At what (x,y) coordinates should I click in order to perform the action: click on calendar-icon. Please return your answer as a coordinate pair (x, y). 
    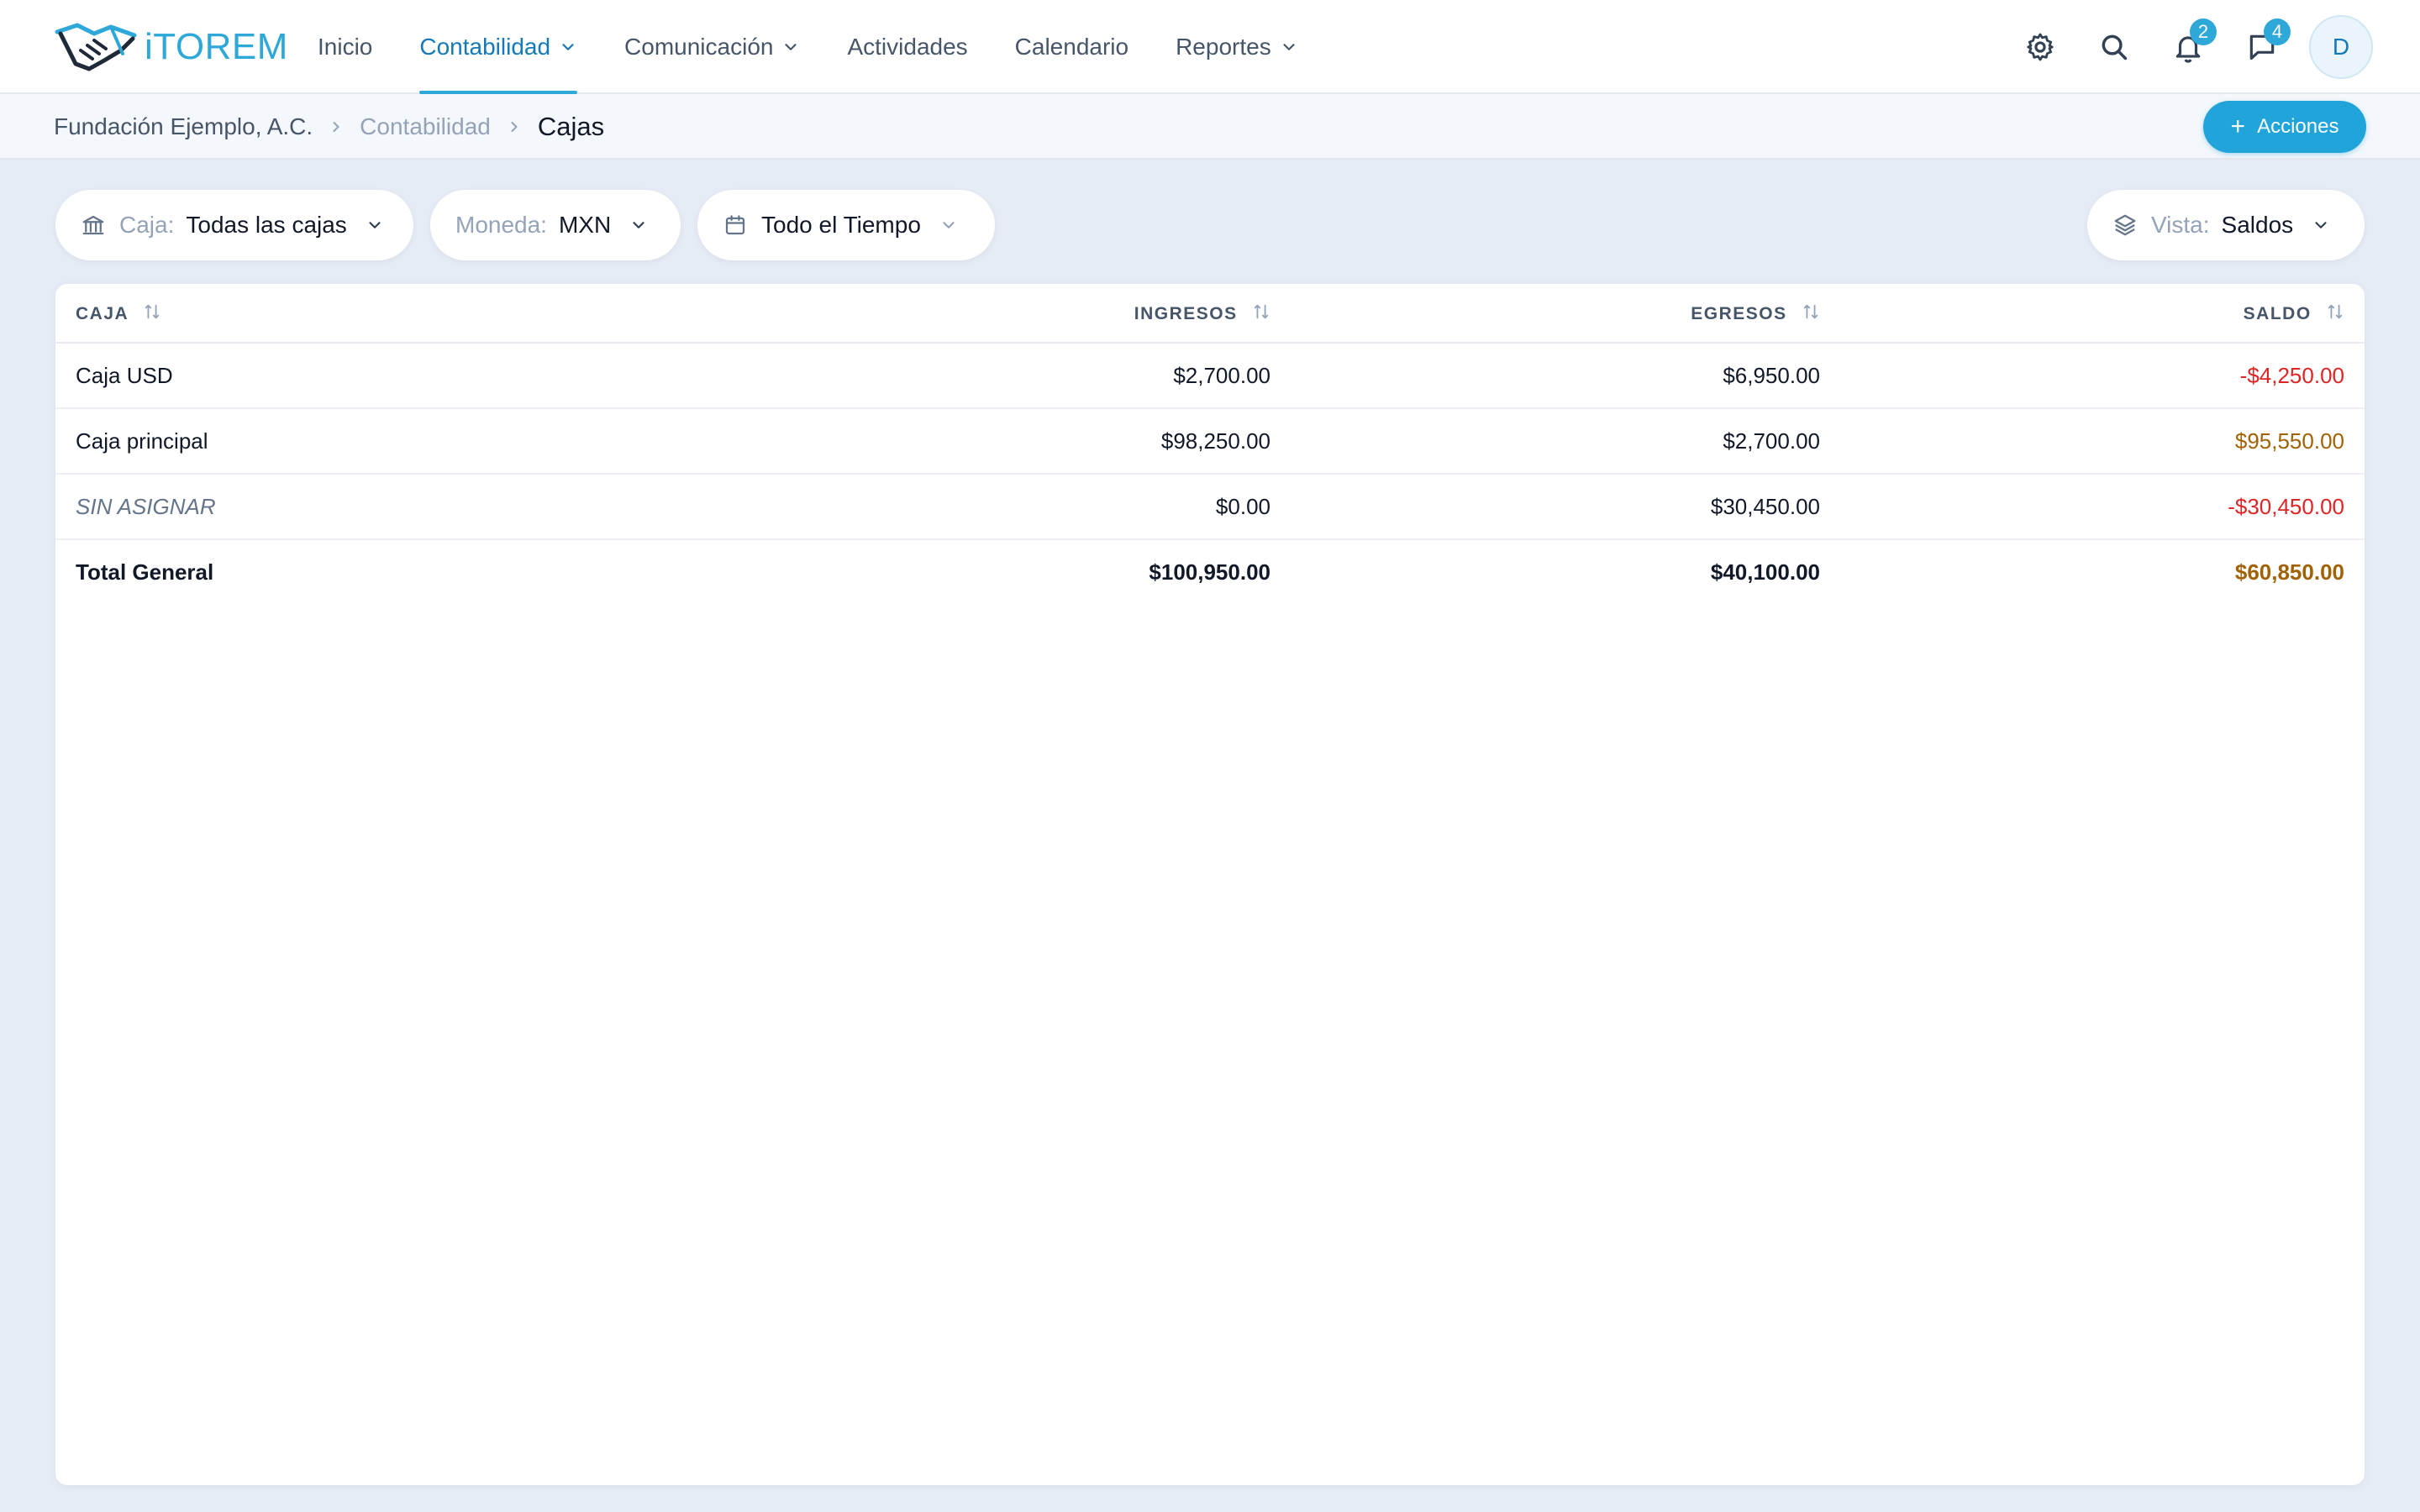
    Looking at the image, I should click on (735, 225).